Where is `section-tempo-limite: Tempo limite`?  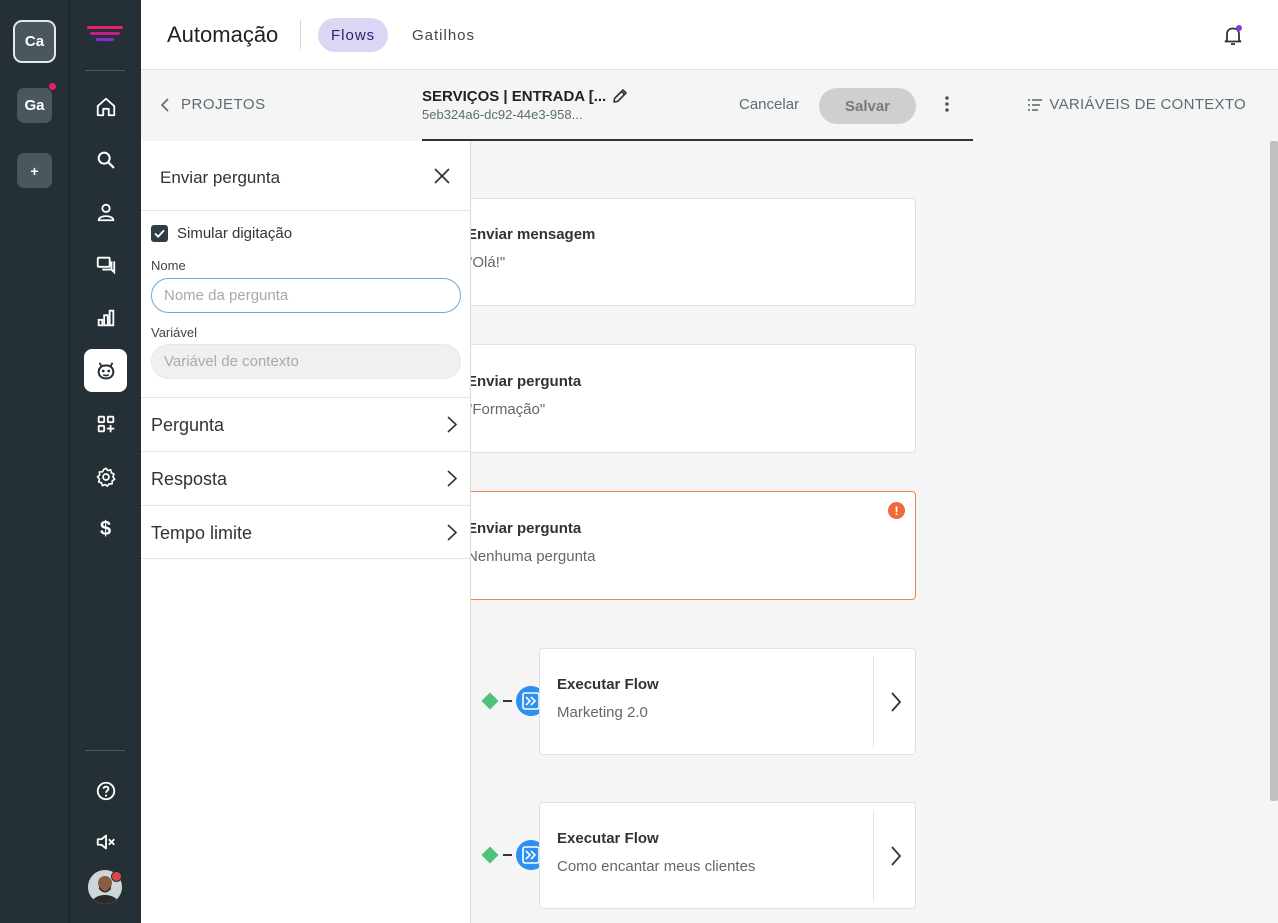
section-tempo-limite: Tempo limite is located at coordinates (306, 532).